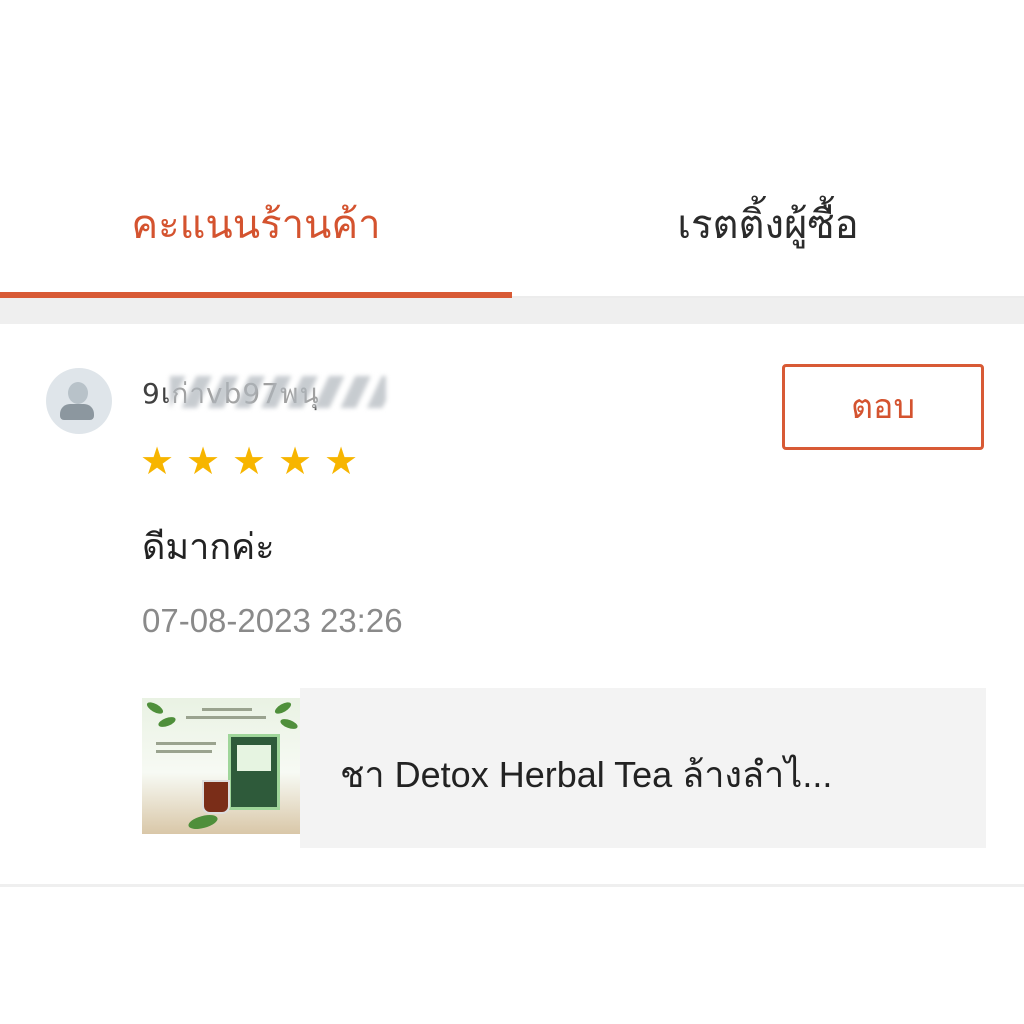 This screenshot has height=1024, width=1024. What do you see at coordinates (883, 407) in the screenshot?
I see `reply-button: ตอบ` at bounding box center [883, 407].